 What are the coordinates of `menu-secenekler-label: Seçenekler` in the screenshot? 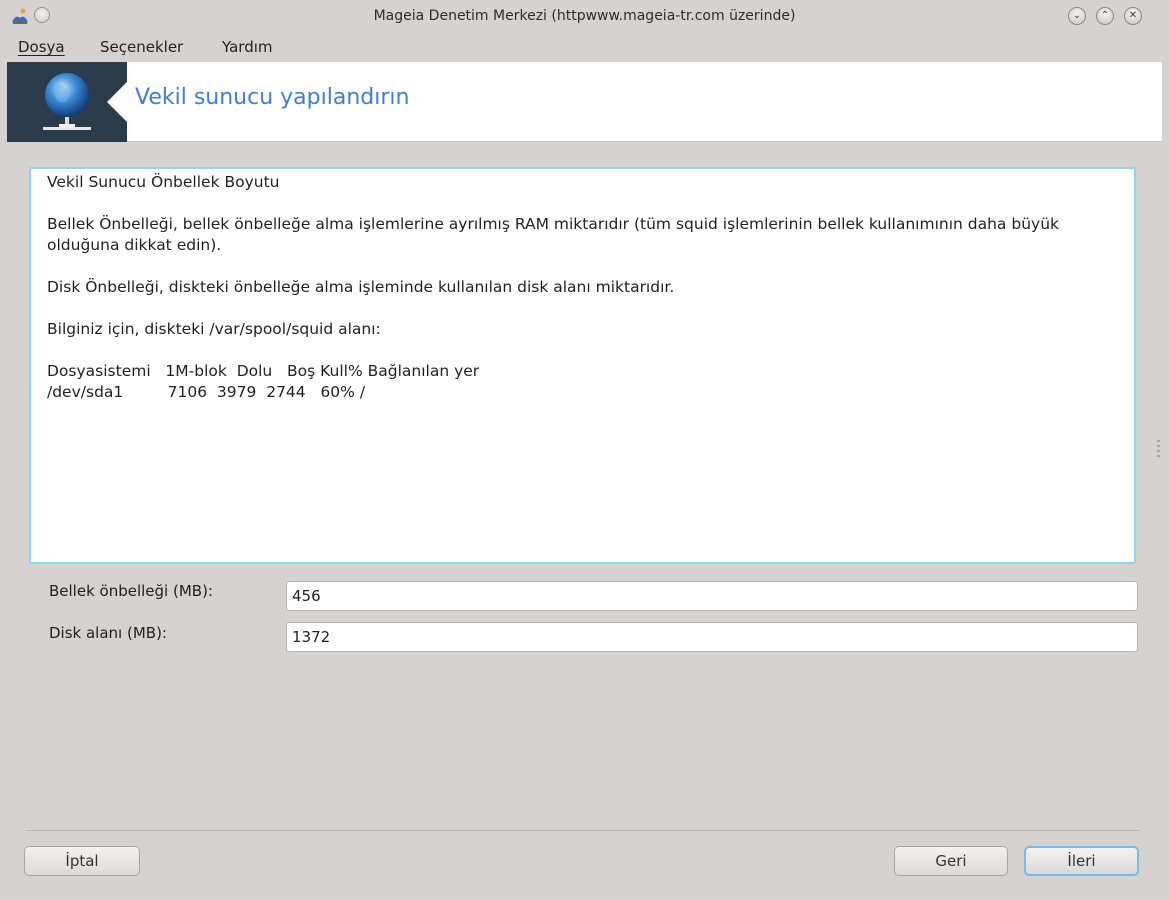 It's located at (142, 47).